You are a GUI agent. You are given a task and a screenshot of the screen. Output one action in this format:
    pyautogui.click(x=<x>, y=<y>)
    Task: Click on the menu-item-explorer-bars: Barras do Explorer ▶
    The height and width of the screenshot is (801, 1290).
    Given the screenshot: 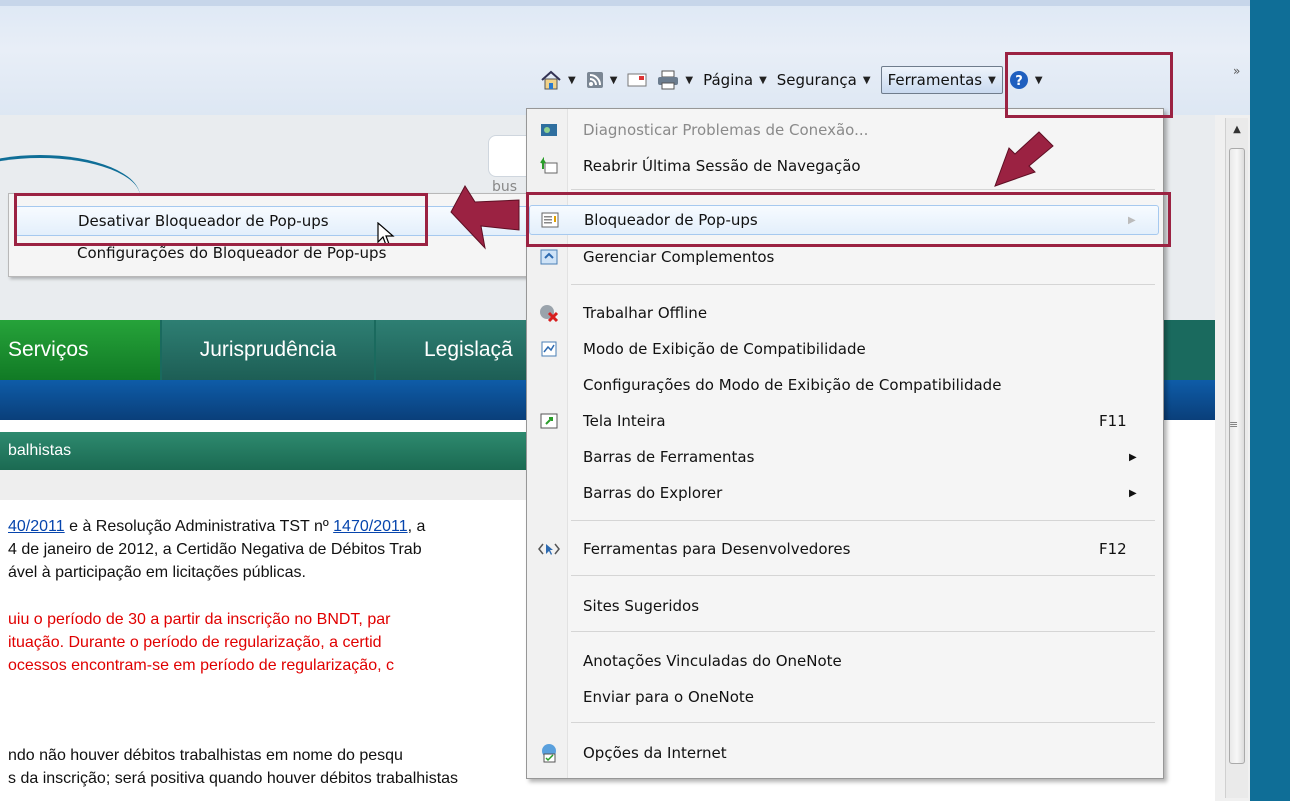 What is the action you would take?
    pyautogui.click(x=844, y=493)
    